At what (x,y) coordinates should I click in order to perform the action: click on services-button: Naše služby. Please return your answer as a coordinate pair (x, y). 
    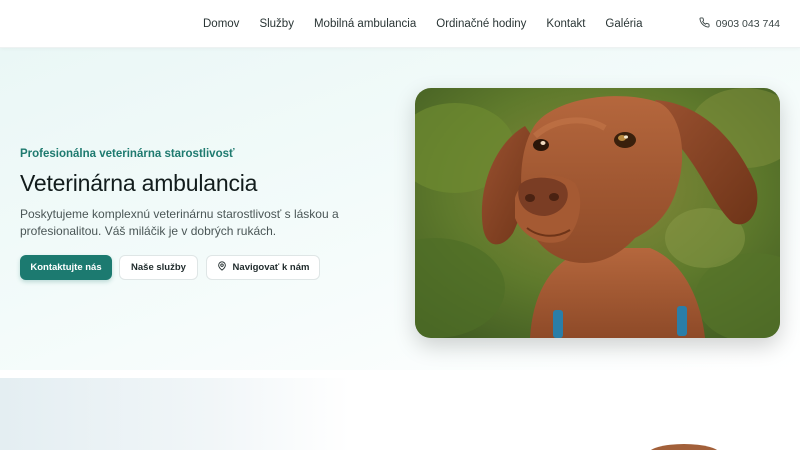
    Looking at the image, I should click on (158, 267).